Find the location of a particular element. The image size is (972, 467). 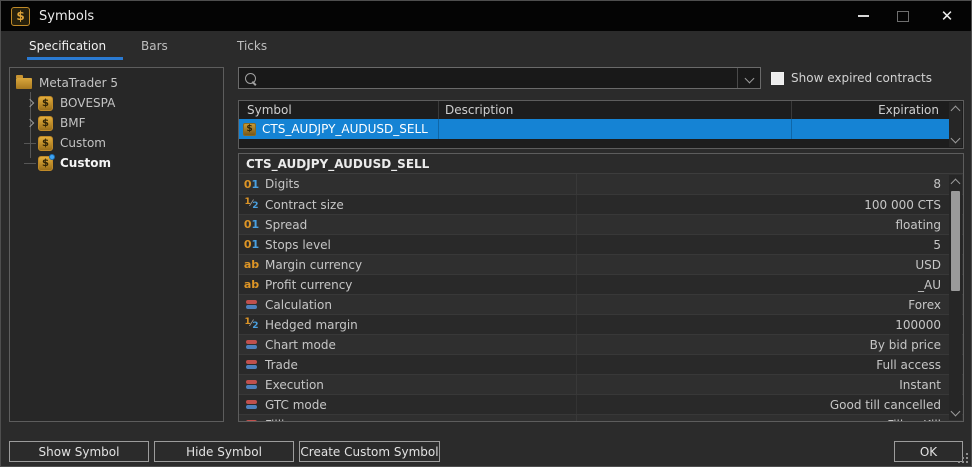

spec-row: 0 1 Stops level 5 is located at coordinates (601, 244).